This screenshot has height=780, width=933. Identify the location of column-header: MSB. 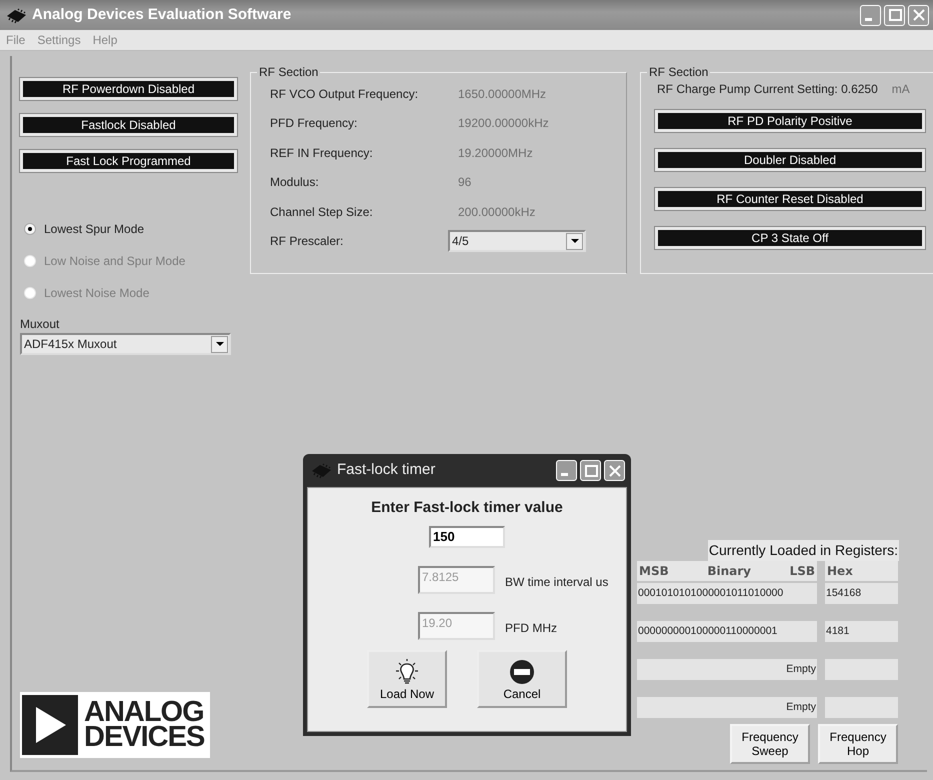
(654, 571).